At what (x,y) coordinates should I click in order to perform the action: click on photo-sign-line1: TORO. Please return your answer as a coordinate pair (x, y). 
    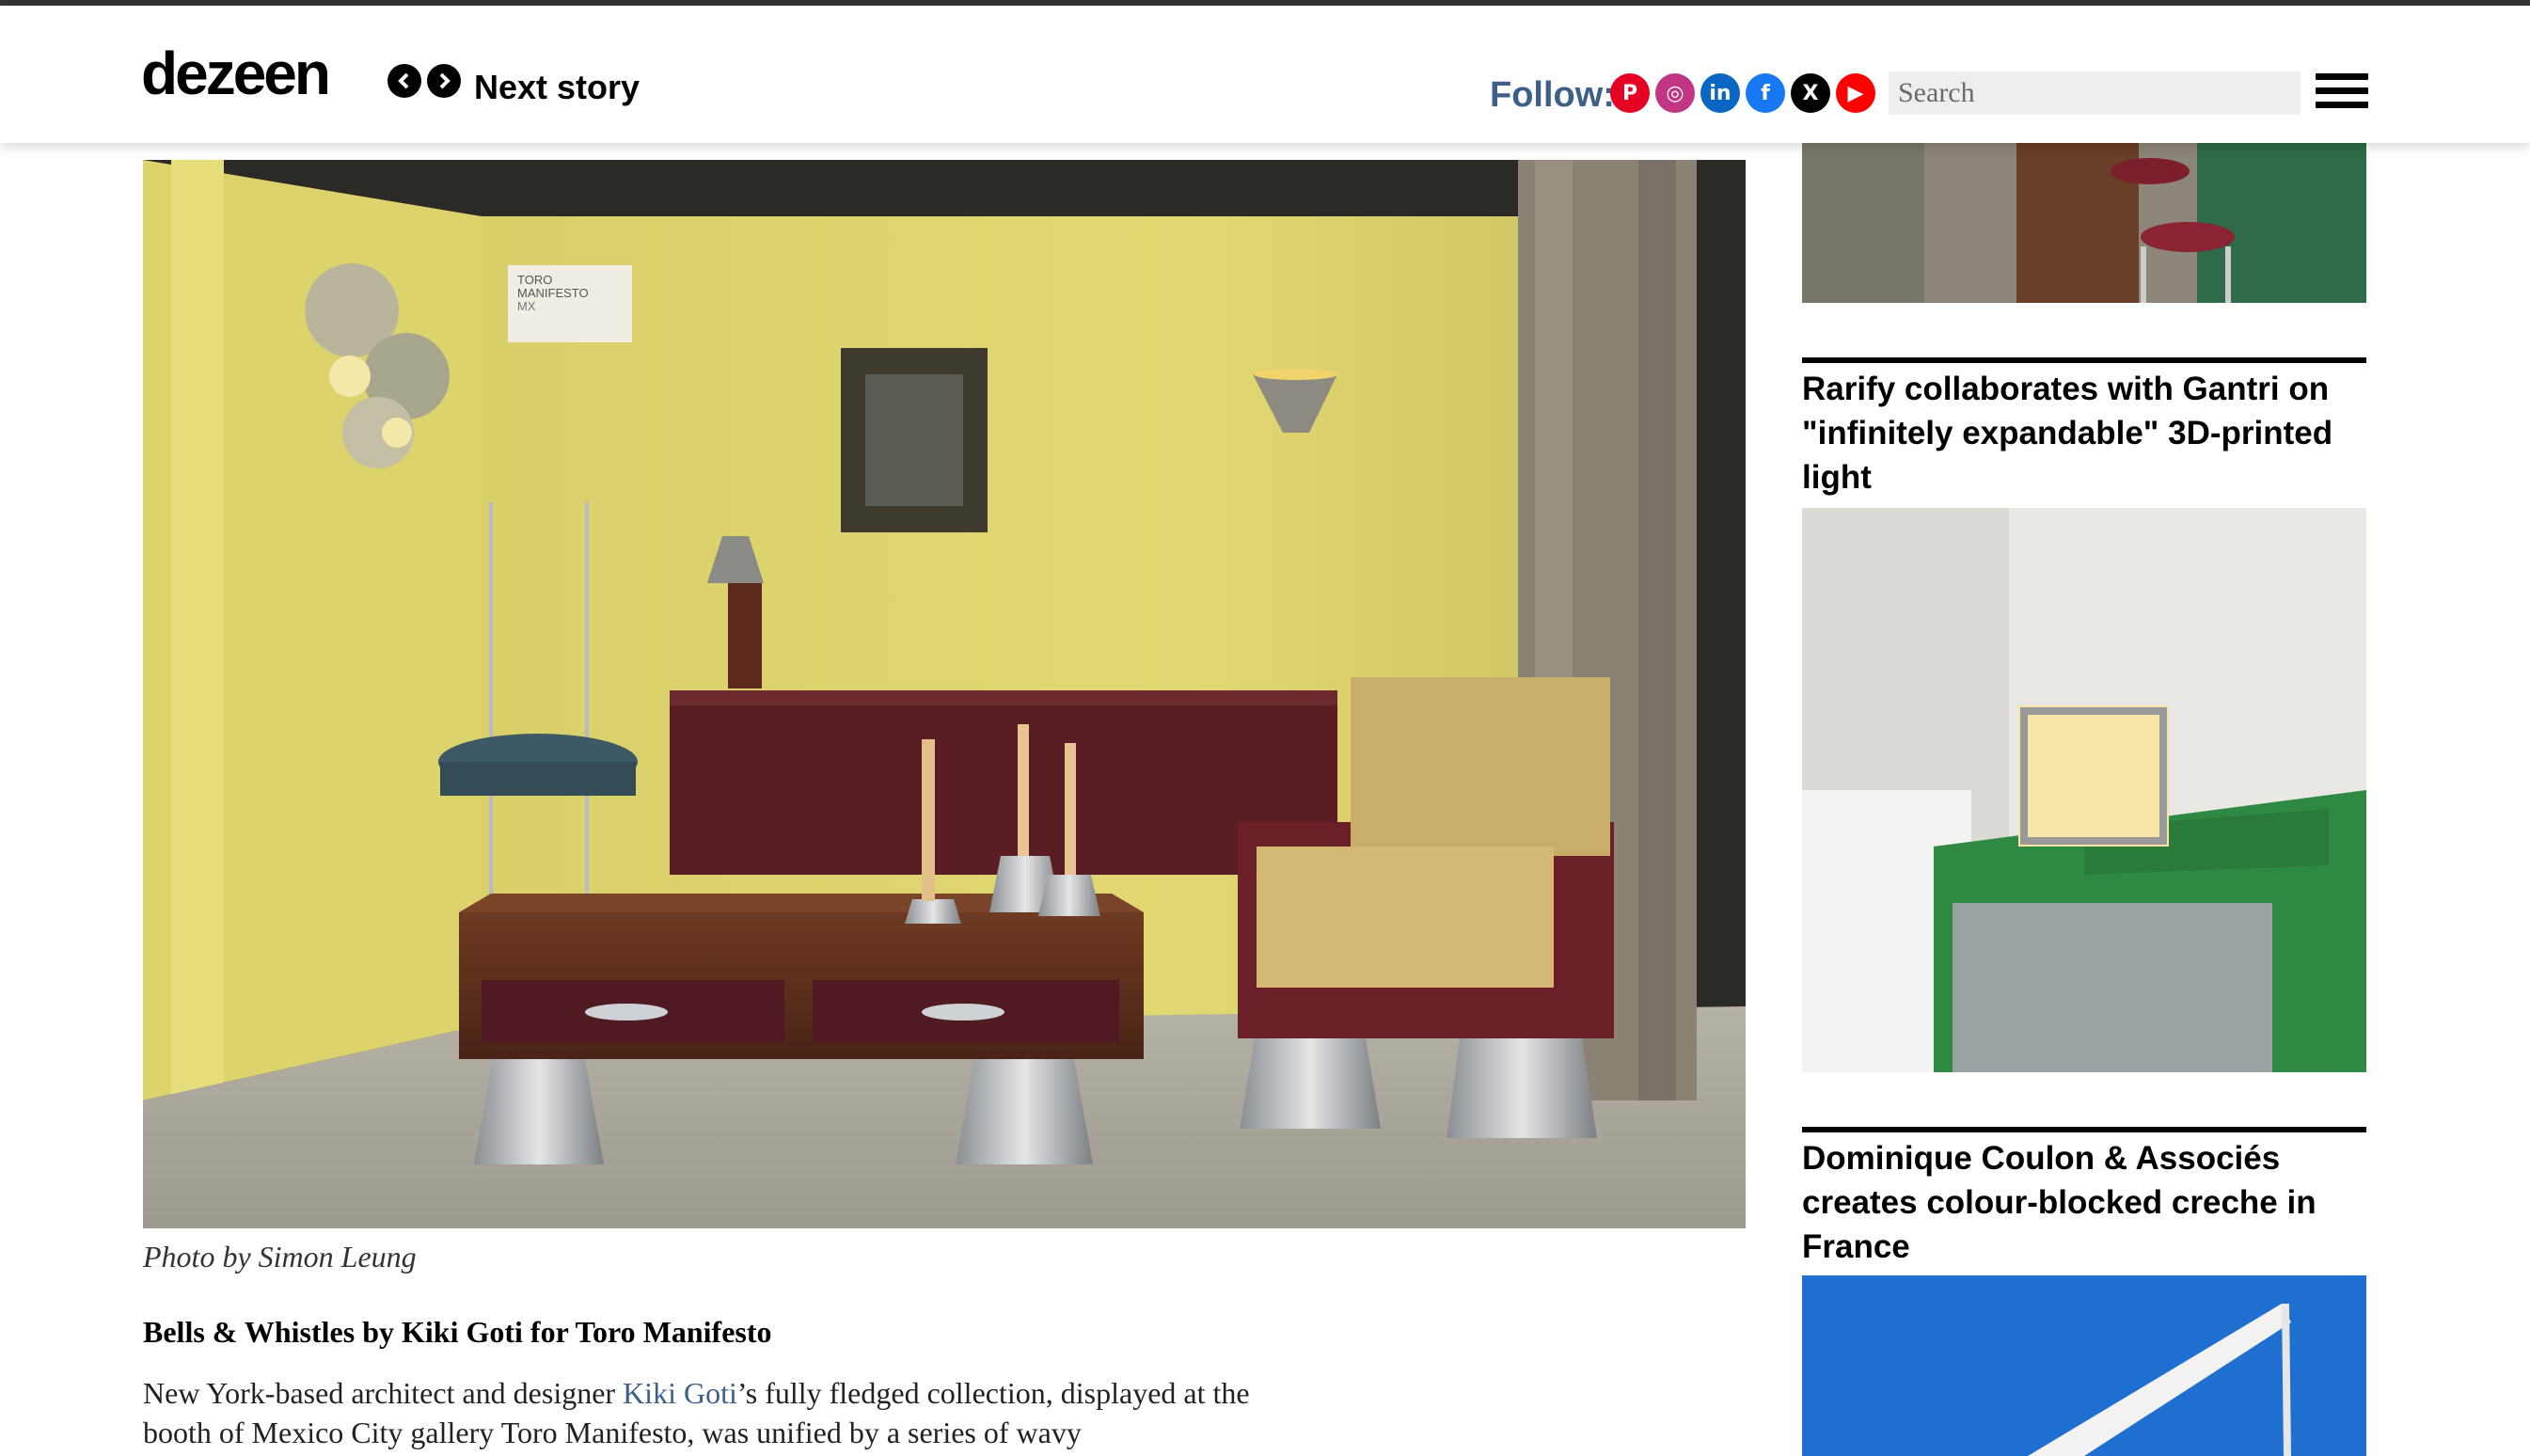
    Looking at the image, I should click on (534, 280).